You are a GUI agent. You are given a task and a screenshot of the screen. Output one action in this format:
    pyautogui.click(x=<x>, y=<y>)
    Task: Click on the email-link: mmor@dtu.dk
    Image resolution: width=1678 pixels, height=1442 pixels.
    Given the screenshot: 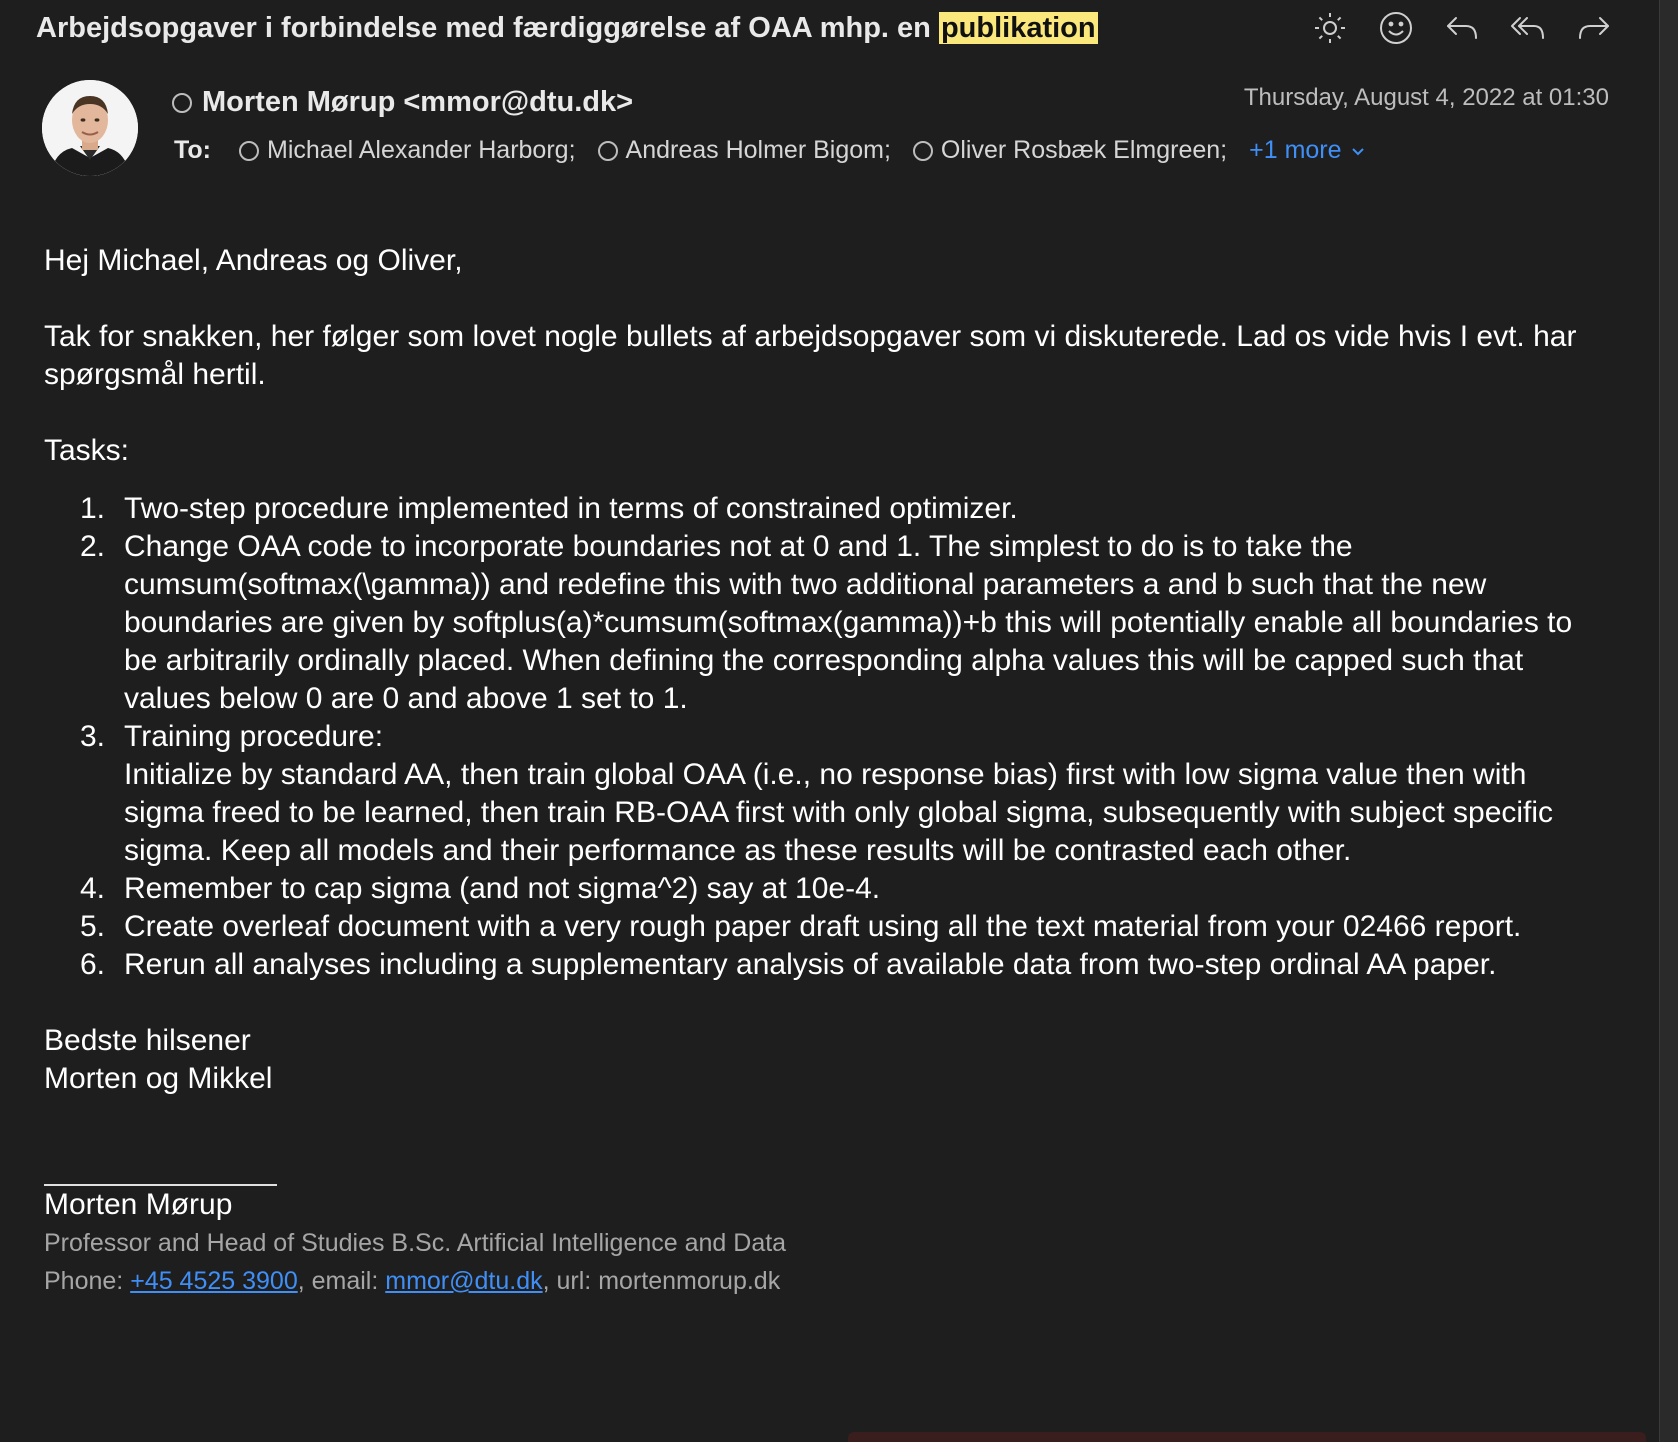 What is the action you would take?
    pyautogui.click(x=463, y=1281)
    